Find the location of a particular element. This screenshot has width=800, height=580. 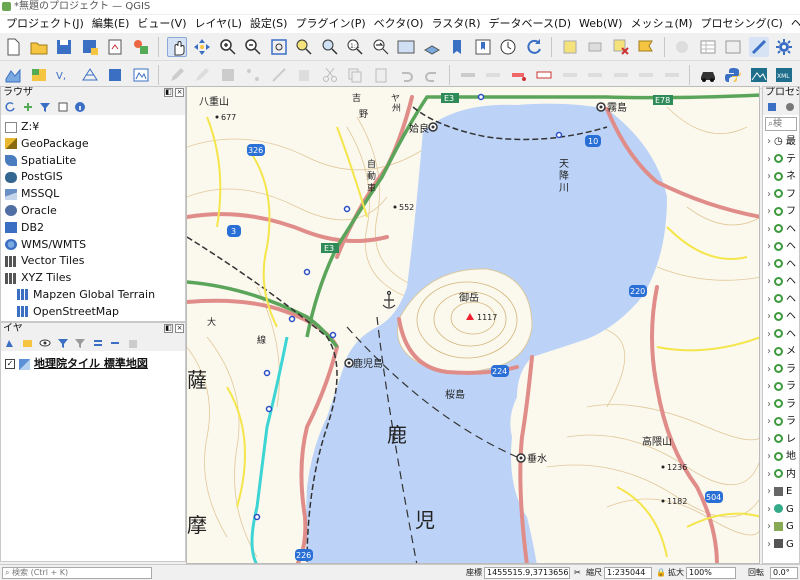

browser-item-wms: WMS/WMTS is located at coordinates (93, 245).